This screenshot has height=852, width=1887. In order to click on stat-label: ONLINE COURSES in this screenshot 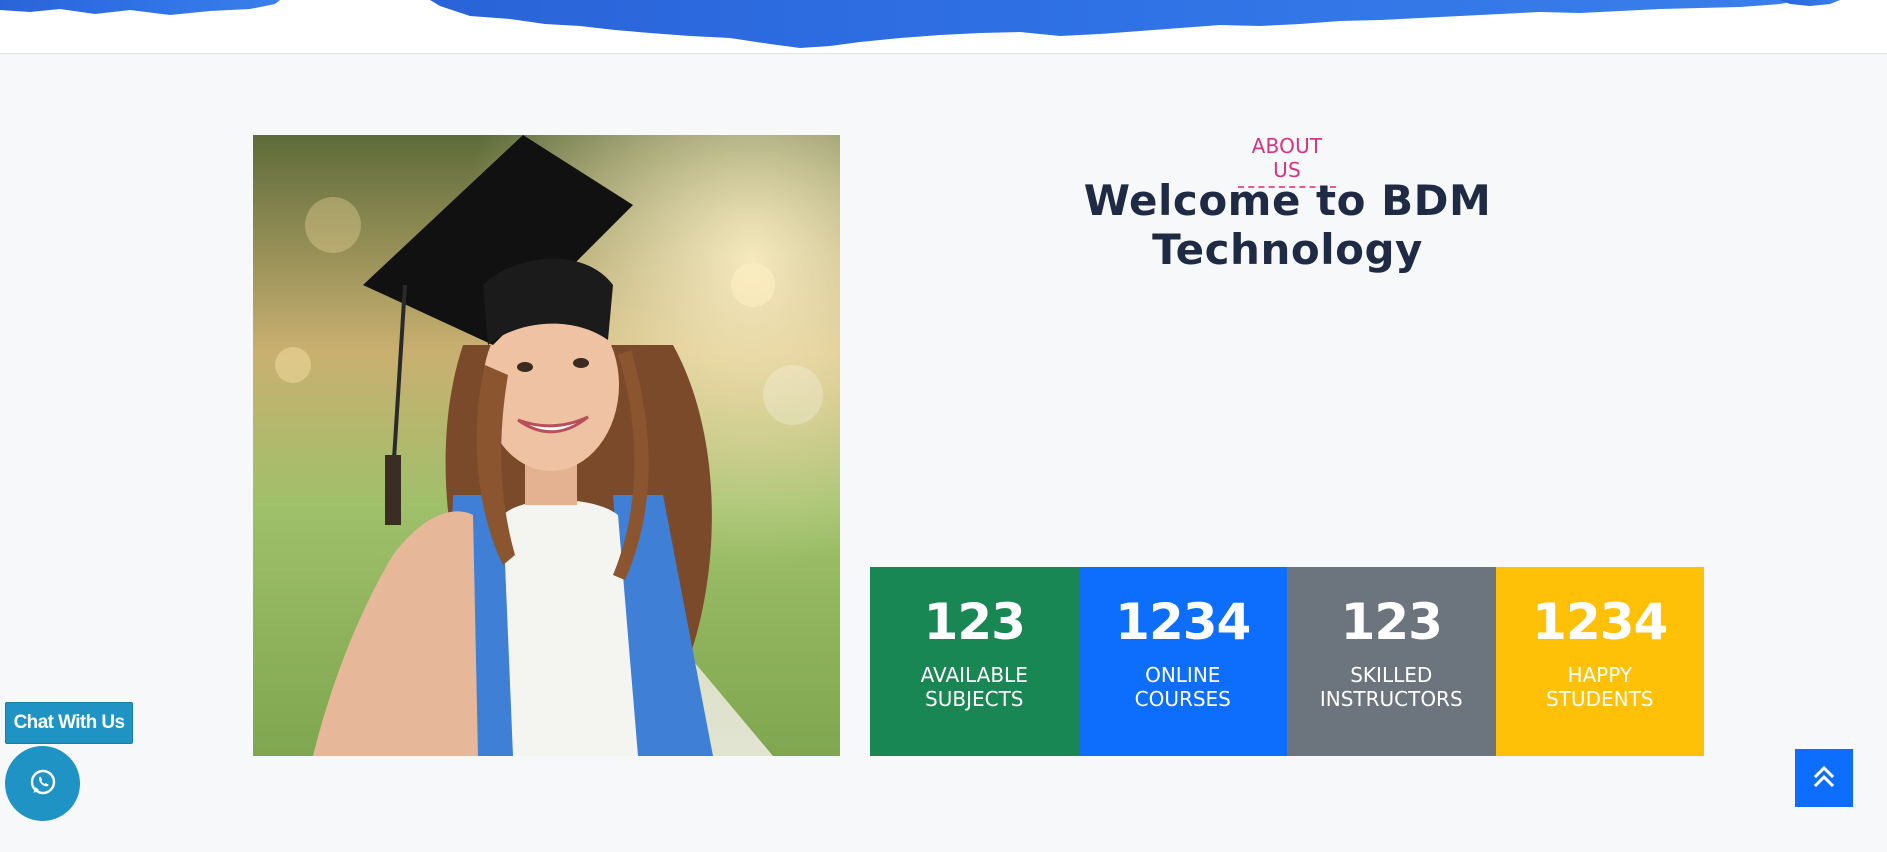, I will do `click(1183, 687)`.